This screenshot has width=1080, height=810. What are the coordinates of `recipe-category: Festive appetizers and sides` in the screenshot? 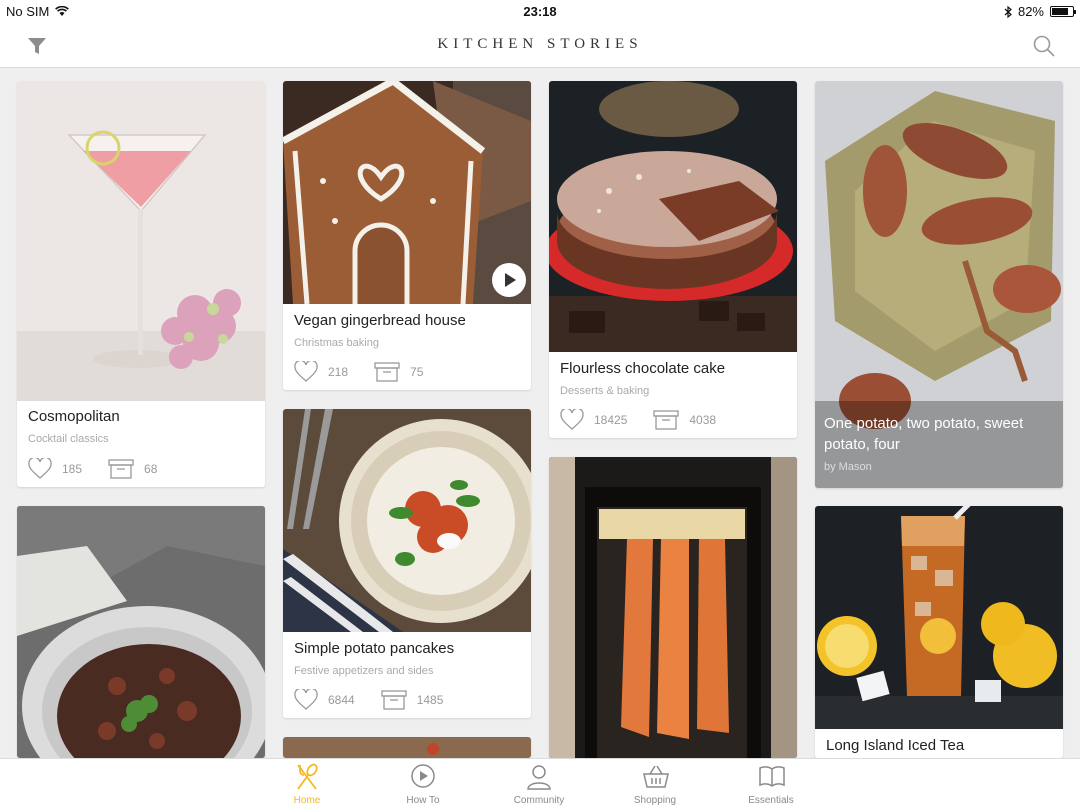 It's located at (364, 671).